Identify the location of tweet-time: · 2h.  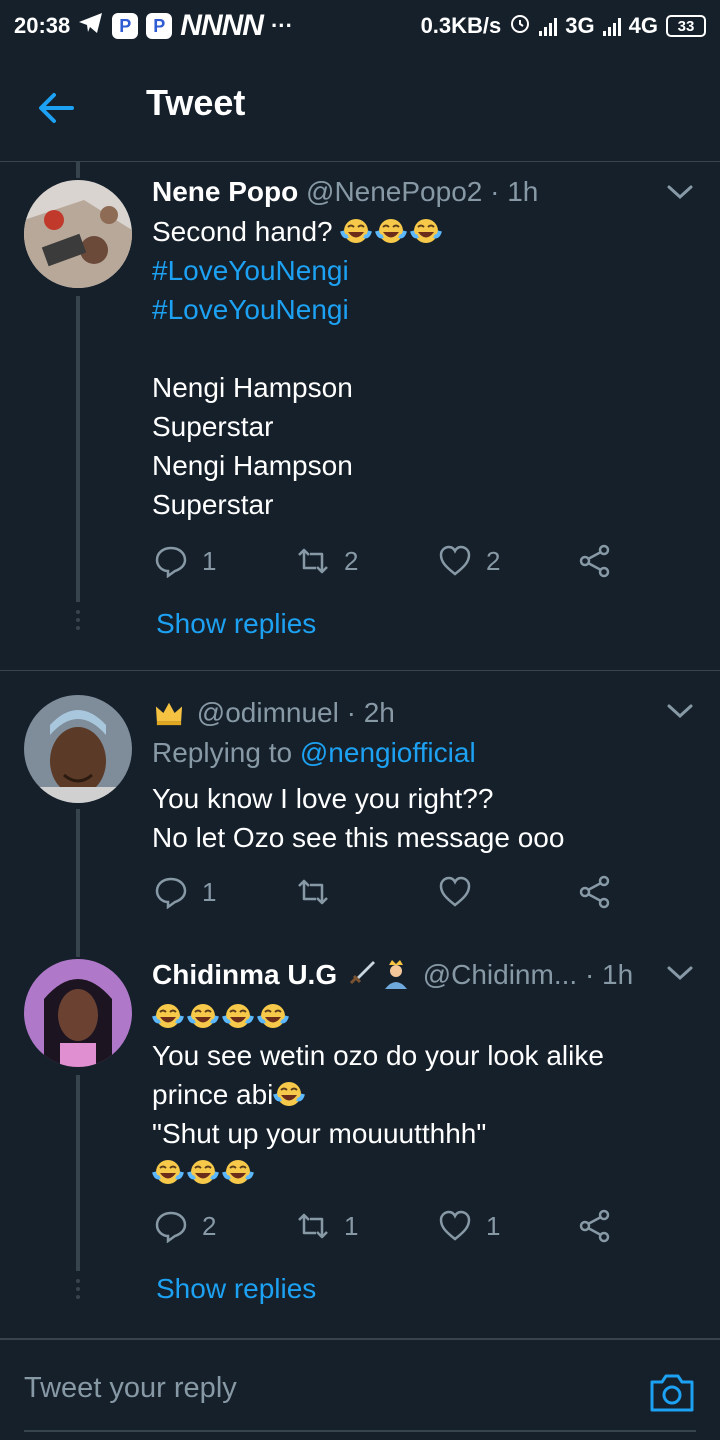
(370, 712).